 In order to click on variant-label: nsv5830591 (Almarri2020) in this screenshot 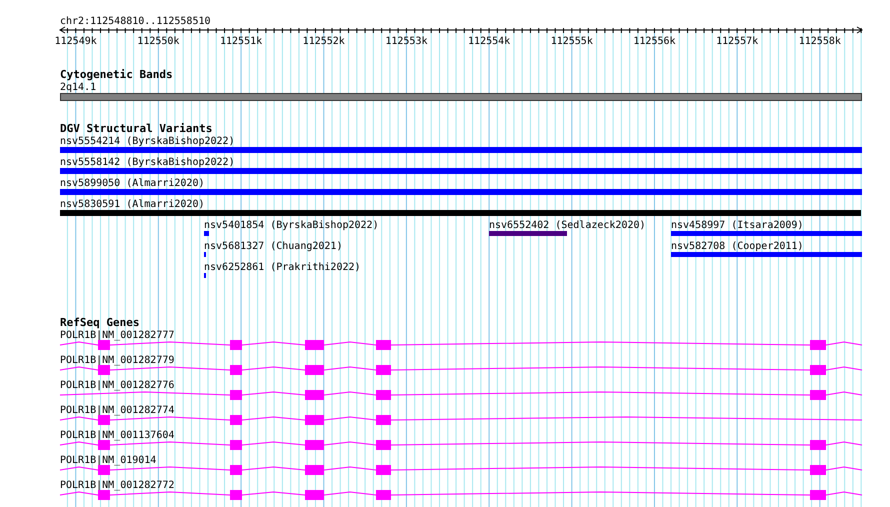, I will do `click(132, 204)`.